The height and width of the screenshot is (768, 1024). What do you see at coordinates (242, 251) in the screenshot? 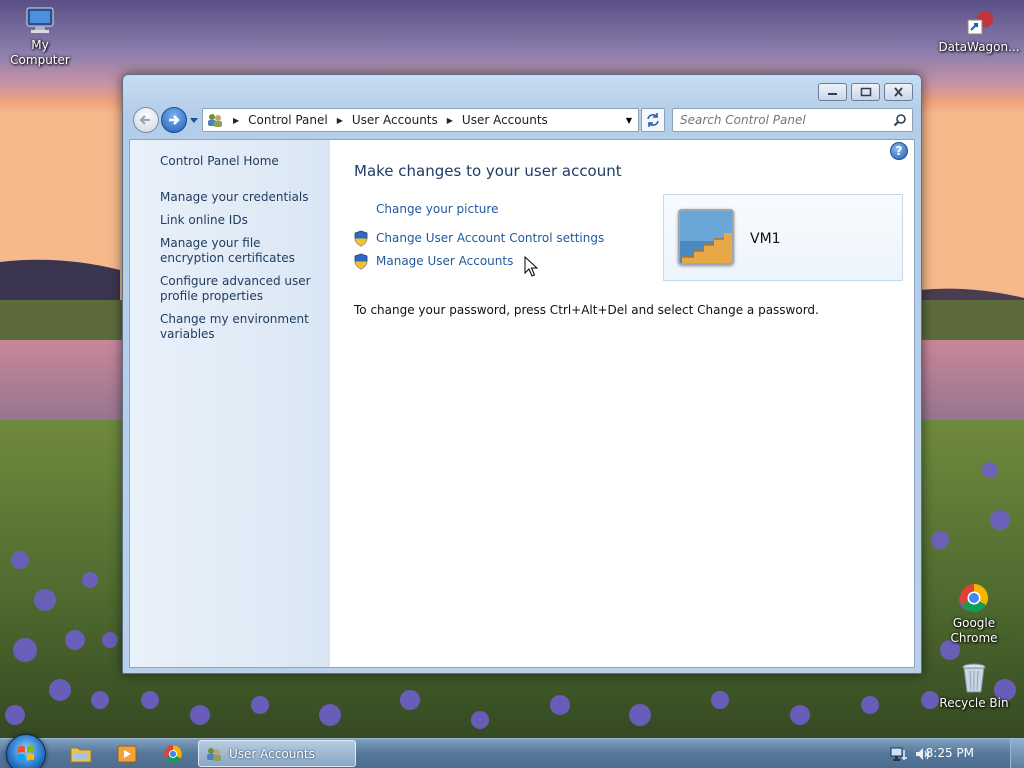
I see `sidebar-item-file-encryption-certificates: Manage your file encryption certificates` at bounding box center [242, 251].